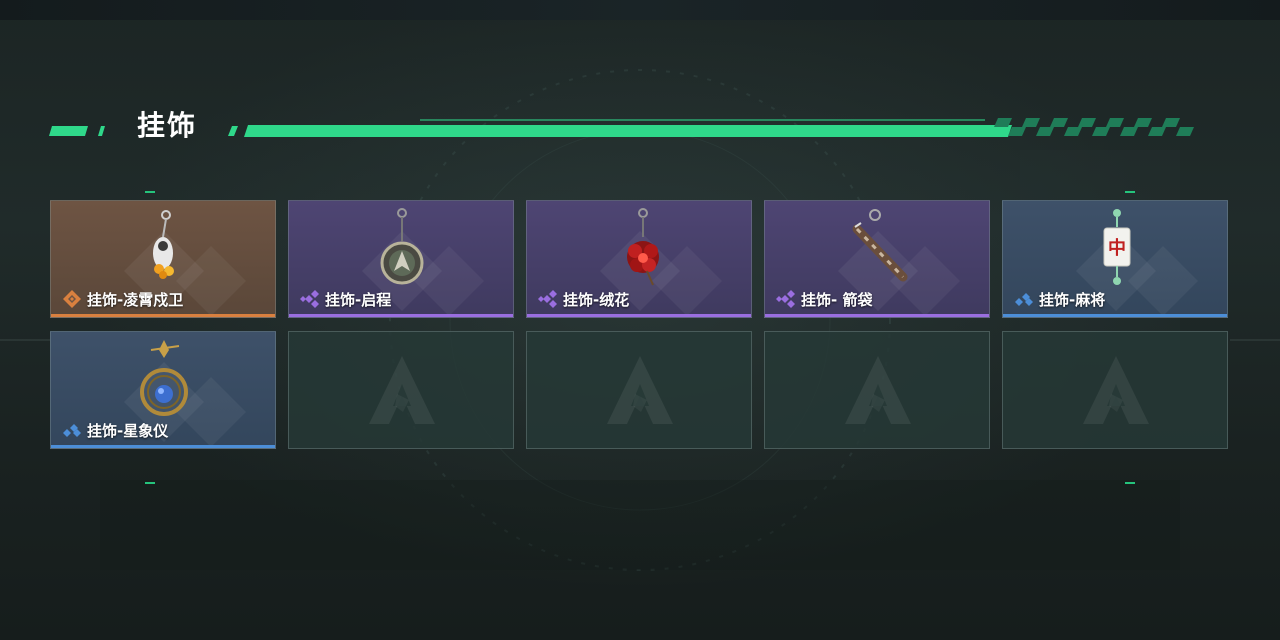  I want to click on charm-slot-3: 挂饰-绒花, so click(639, 259).